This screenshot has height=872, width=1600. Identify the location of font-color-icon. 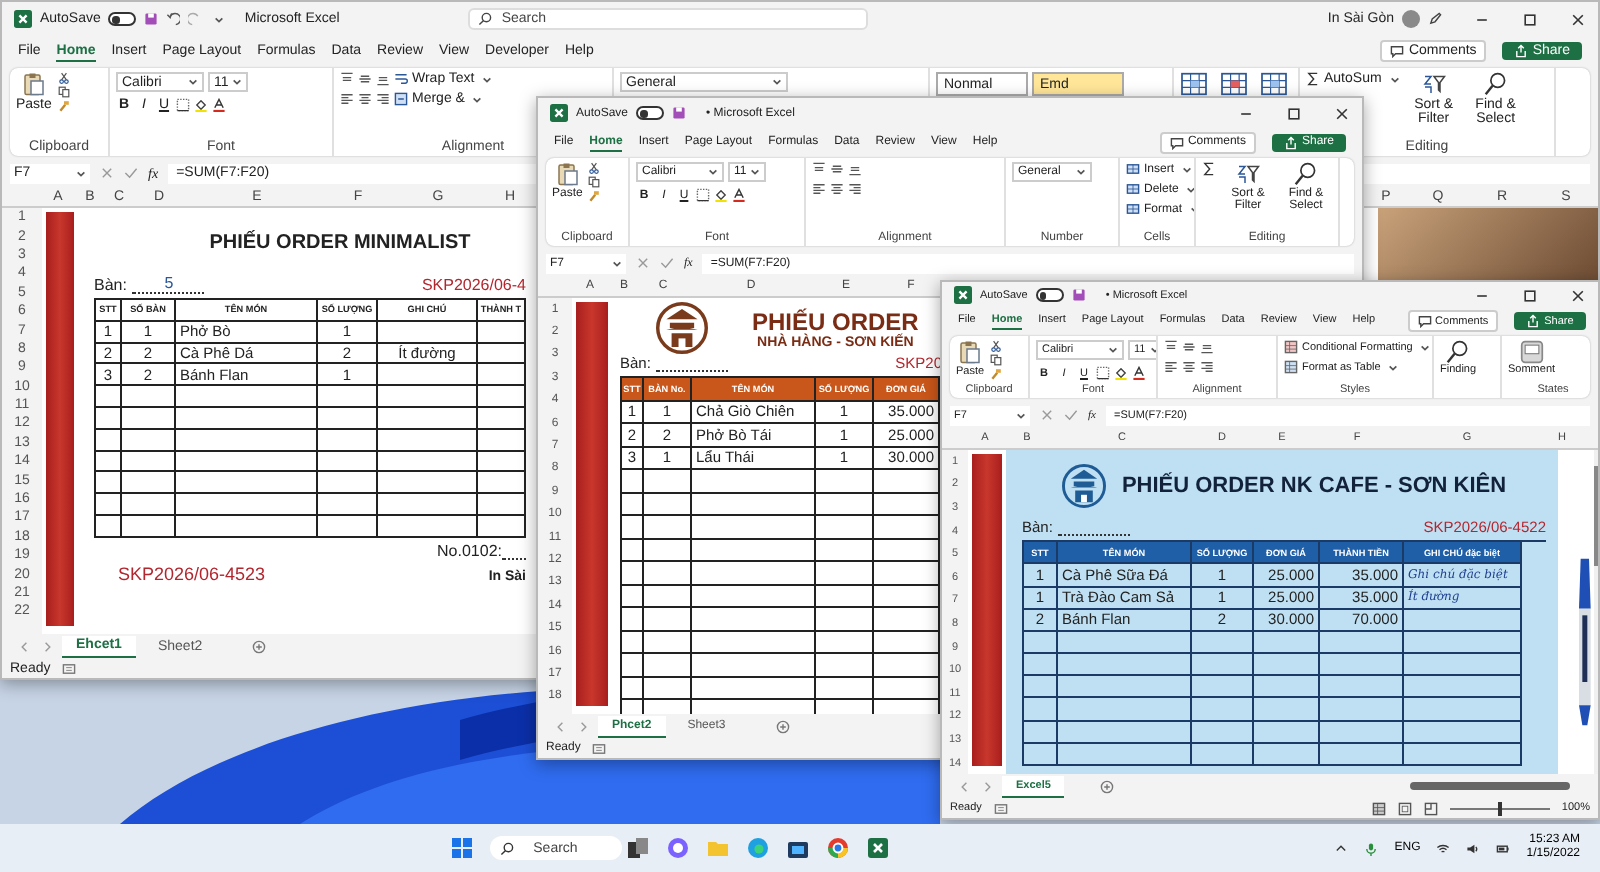
(1139, 373).